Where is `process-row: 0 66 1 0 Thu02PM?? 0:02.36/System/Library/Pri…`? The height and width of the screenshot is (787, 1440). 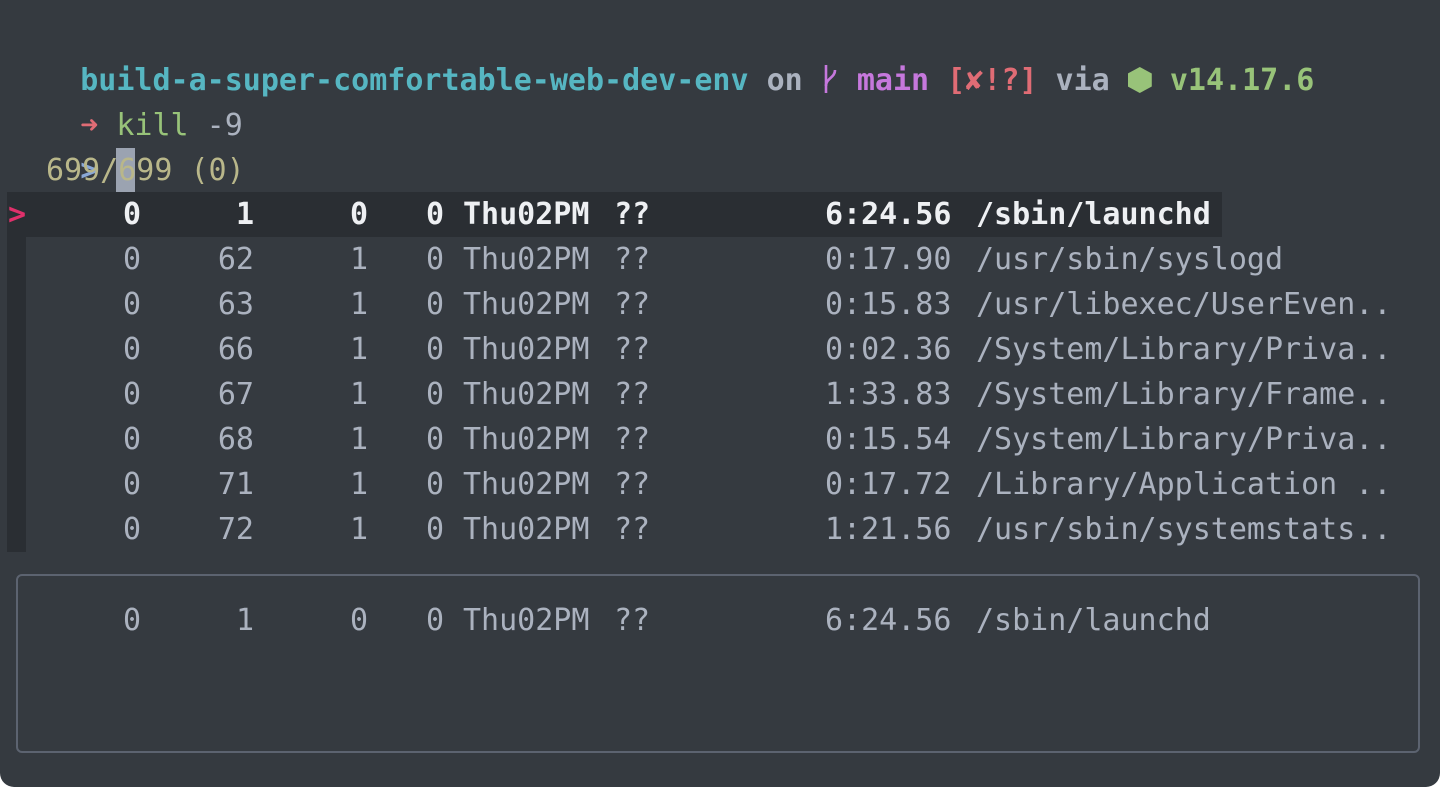
process-row: 0 66 1 0 Thu02PM?? 0:02.36/System/Library/Pri… is located at coordinates (720, 349).